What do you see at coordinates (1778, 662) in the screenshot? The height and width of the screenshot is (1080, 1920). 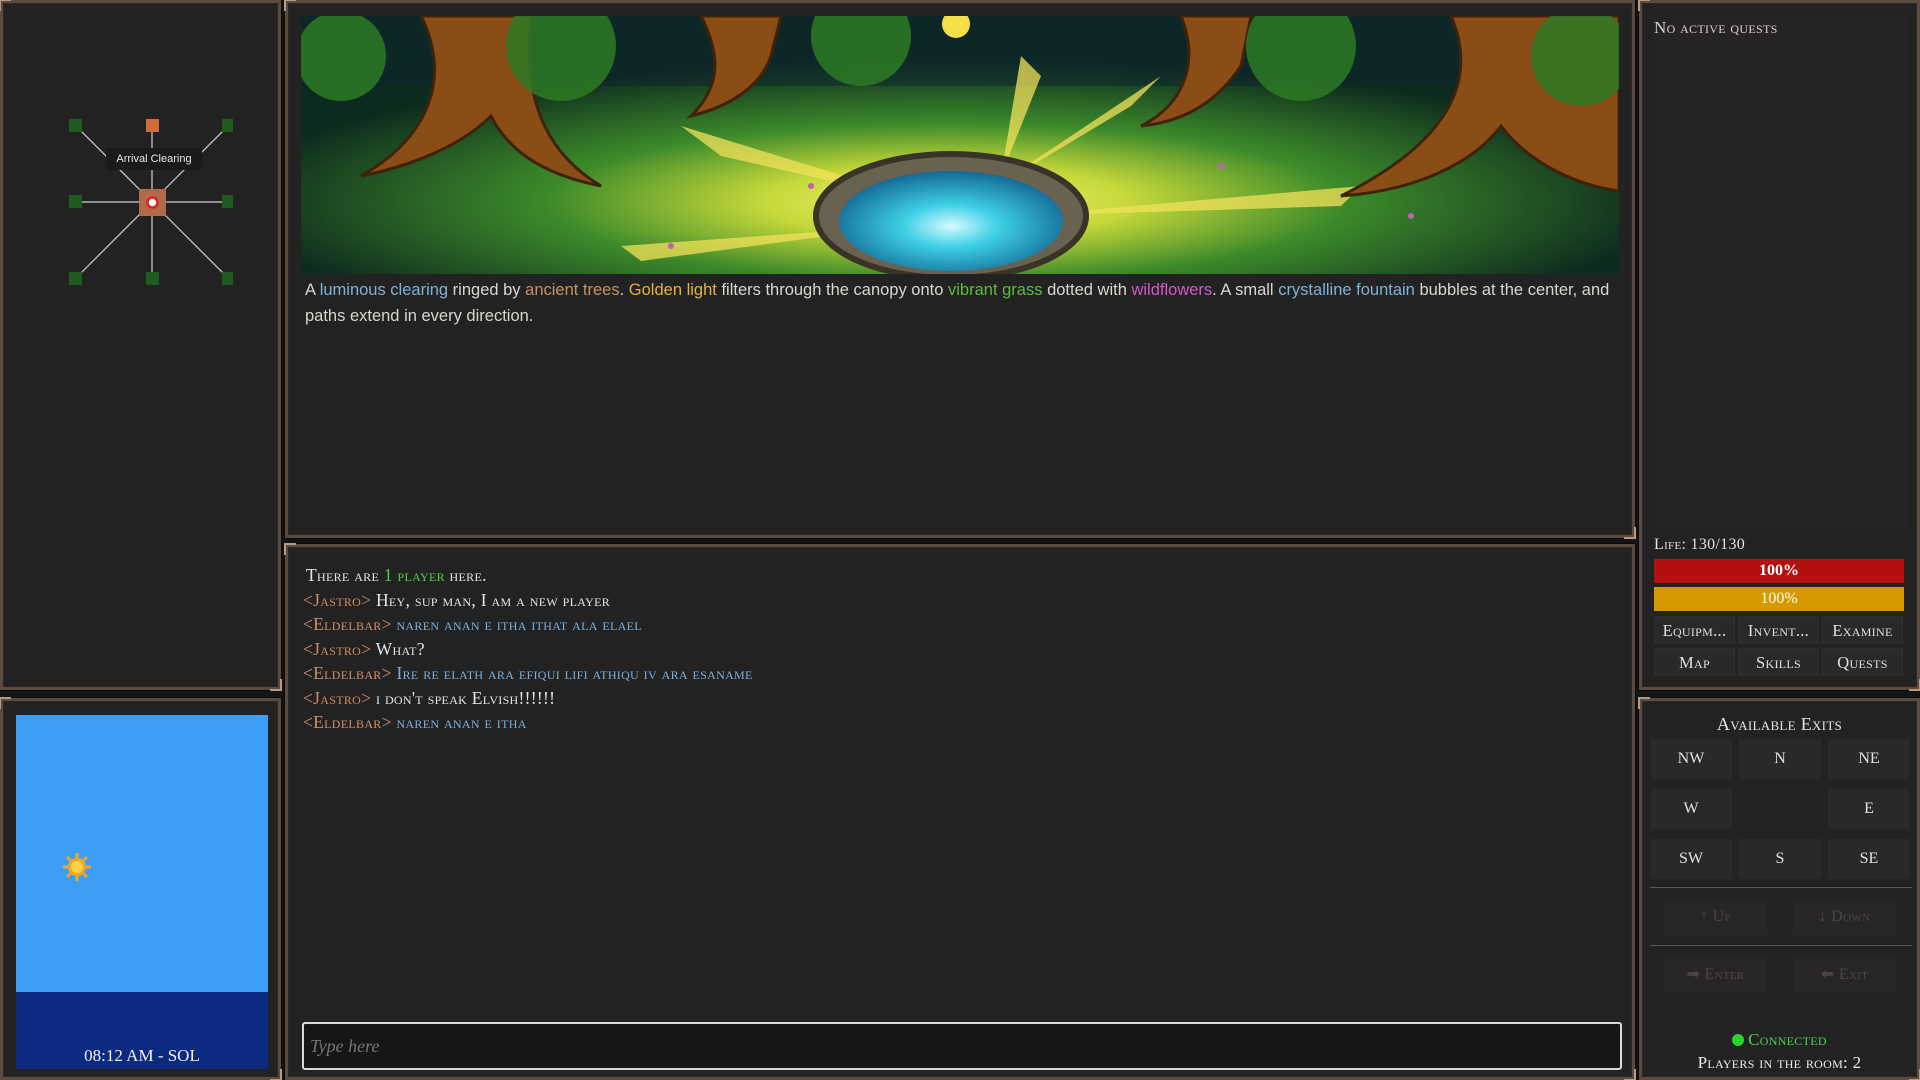 I see `skills-button: Skills` at bounding box center [1778, 662].